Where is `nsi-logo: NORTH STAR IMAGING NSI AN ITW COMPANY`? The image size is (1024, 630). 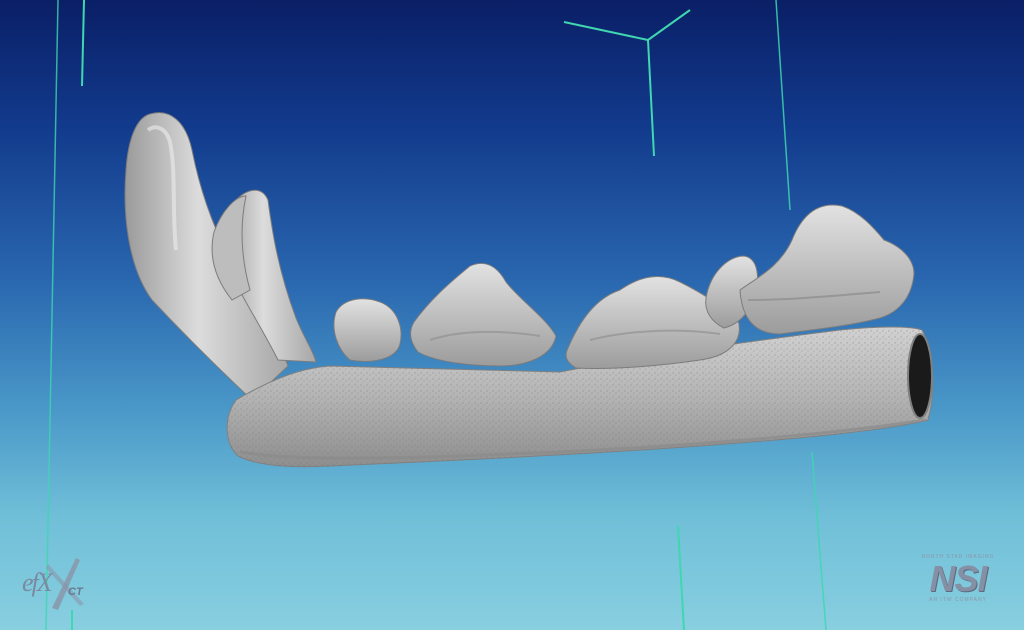 nsi-logo: NORTH STAR IMAGING NSI AN ITW COMPANY is located at coordinates (958, 583).